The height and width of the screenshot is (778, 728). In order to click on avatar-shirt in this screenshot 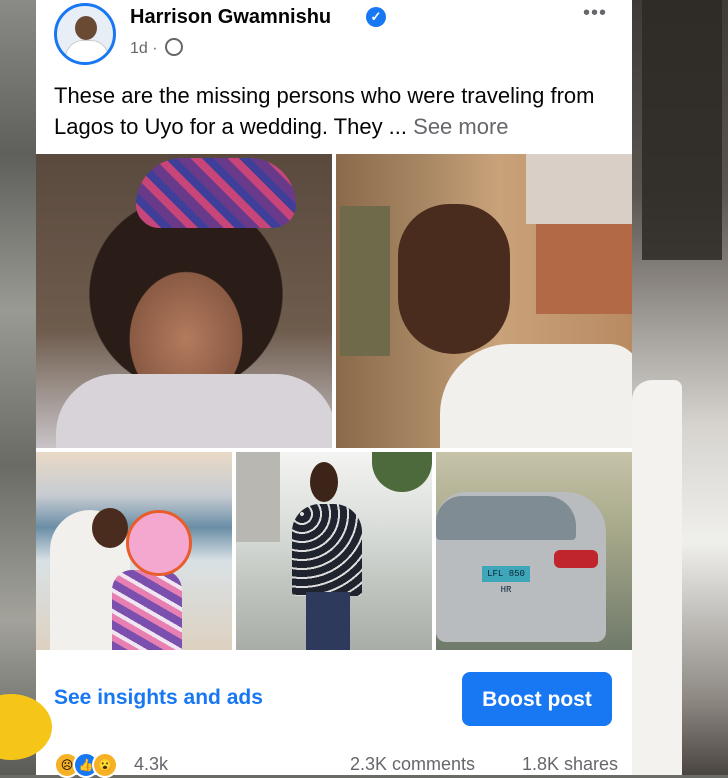, I will do `click(87, 51)`.